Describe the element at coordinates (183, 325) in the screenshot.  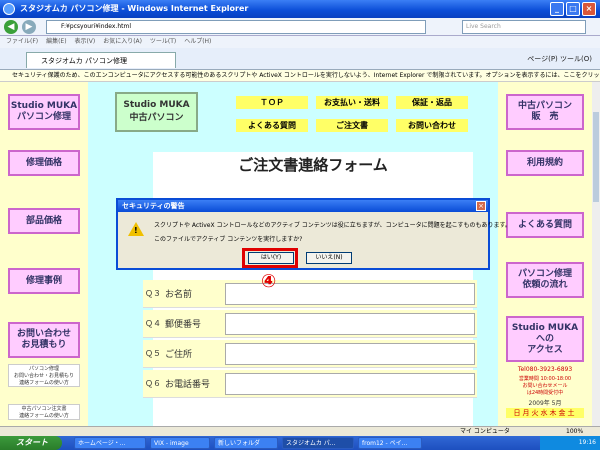
I see `zip-label: 郵便番号` at that location.